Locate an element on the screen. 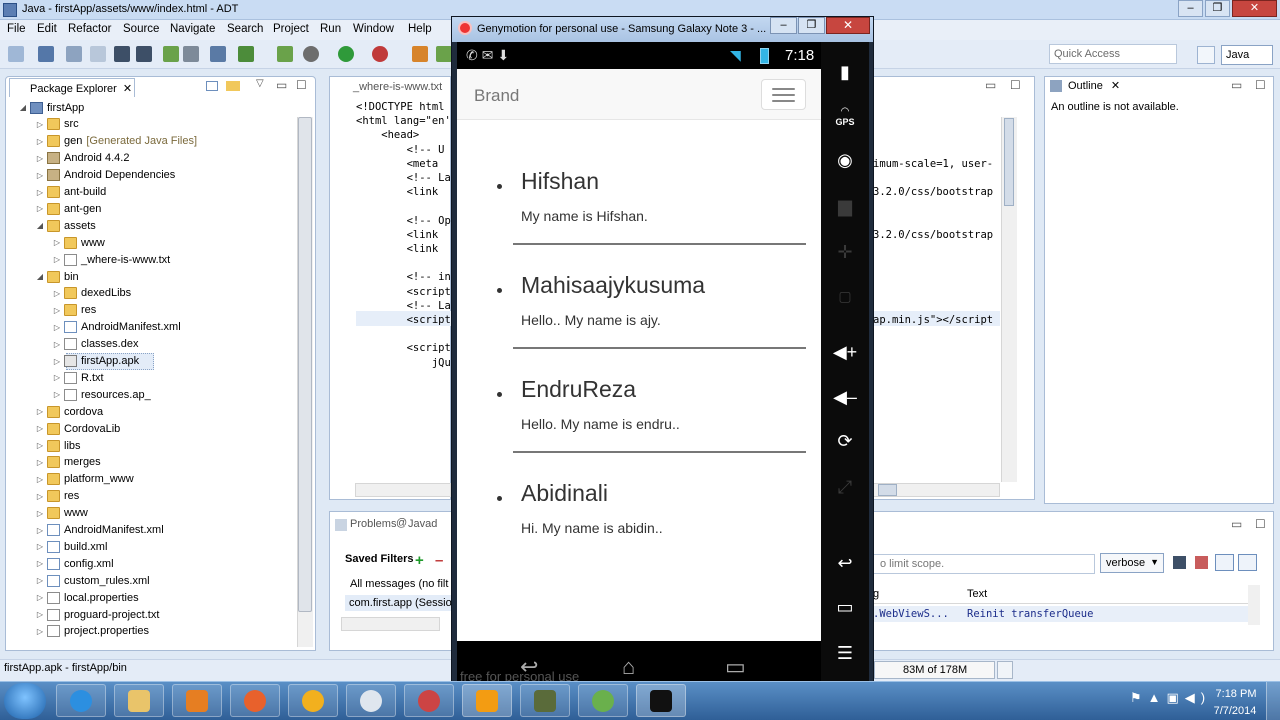  menu-project: Project is located at coordinates (291, 29).